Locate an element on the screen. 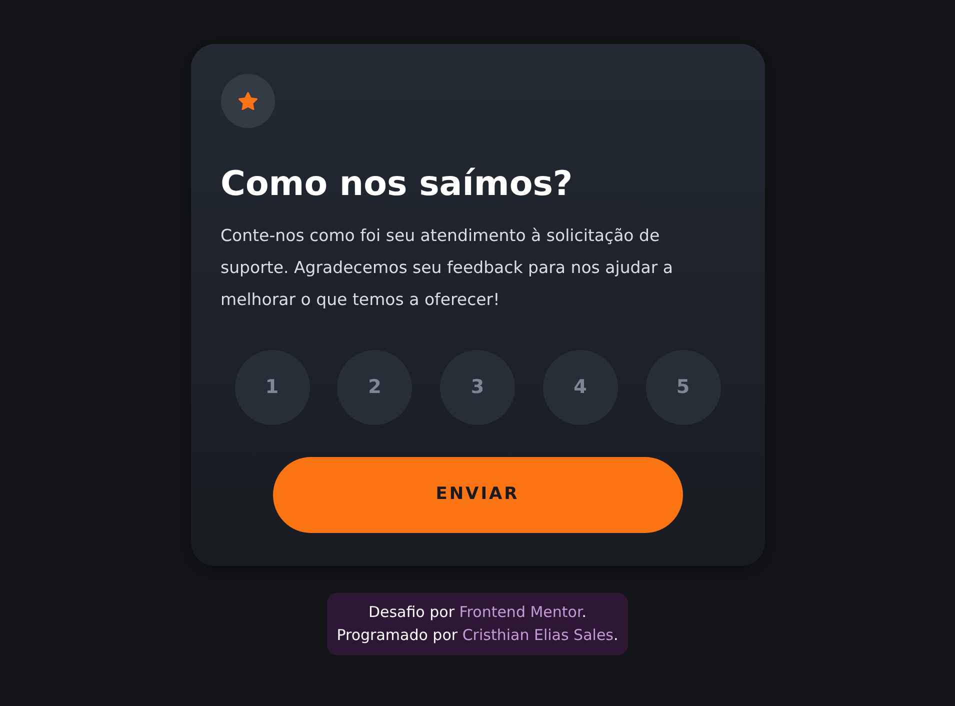 The height and width of the screenshot is (706, 955). attribution-text: Desafio por Frontend Mentor. is located at coordinates (477, 612).